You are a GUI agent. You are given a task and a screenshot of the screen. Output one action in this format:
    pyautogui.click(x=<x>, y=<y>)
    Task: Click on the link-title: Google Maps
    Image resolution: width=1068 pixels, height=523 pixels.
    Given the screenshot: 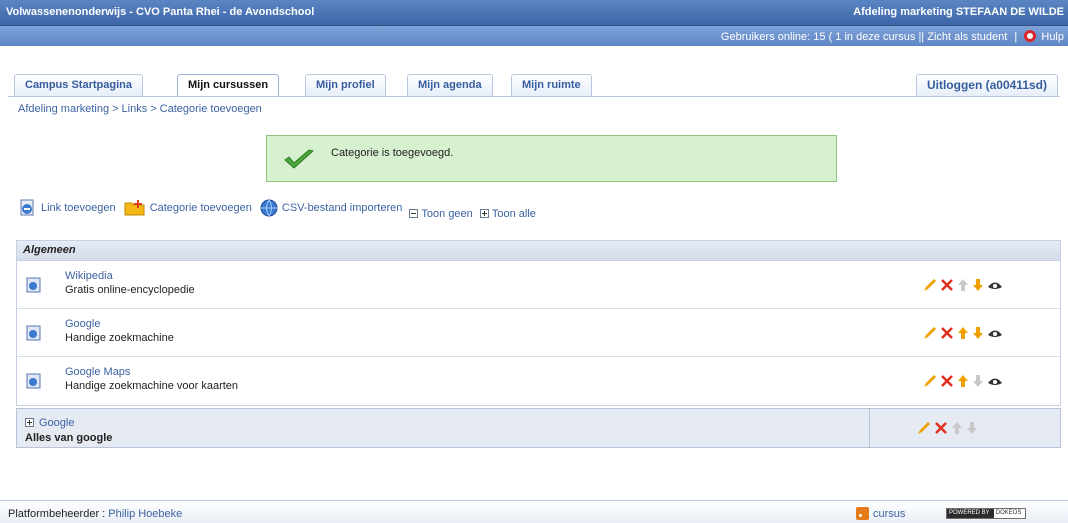 What is the action you would take?
    pyautogui.click(x=97, y=372)
    